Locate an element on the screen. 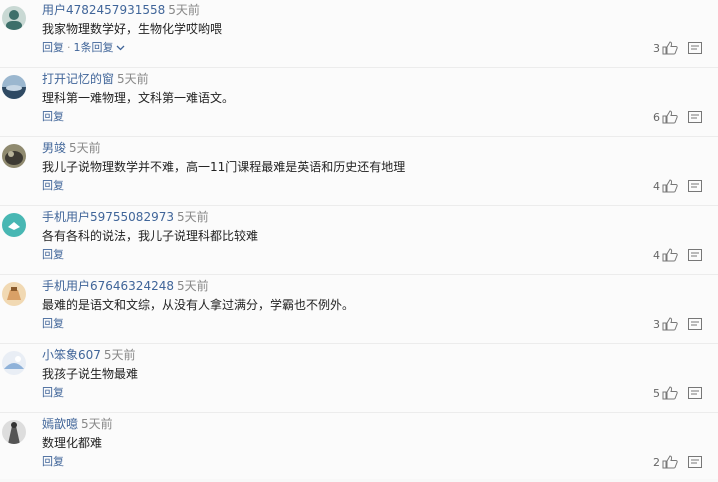 The height and width of the screenshot is (482, 718). comment-right-actions: 5 is located at coordinates (677, 393).